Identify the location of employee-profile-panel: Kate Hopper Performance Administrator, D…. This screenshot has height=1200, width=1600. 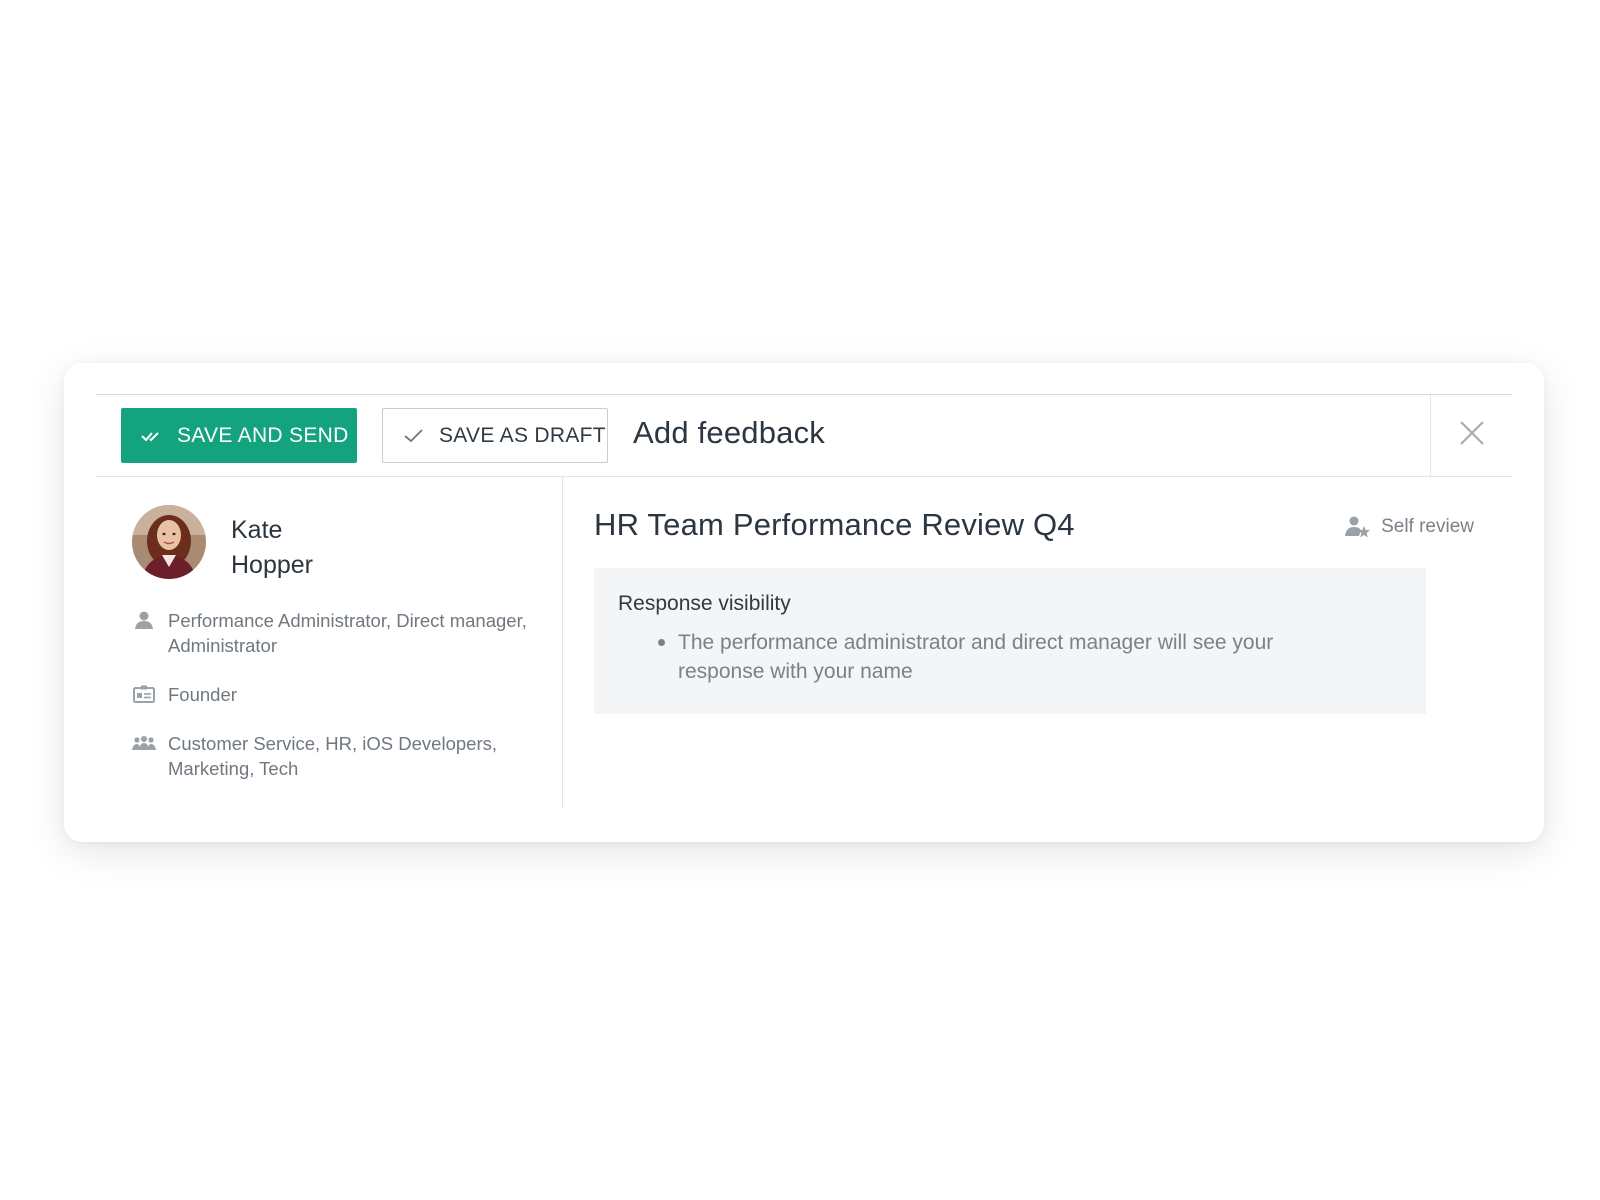
(329, 643).